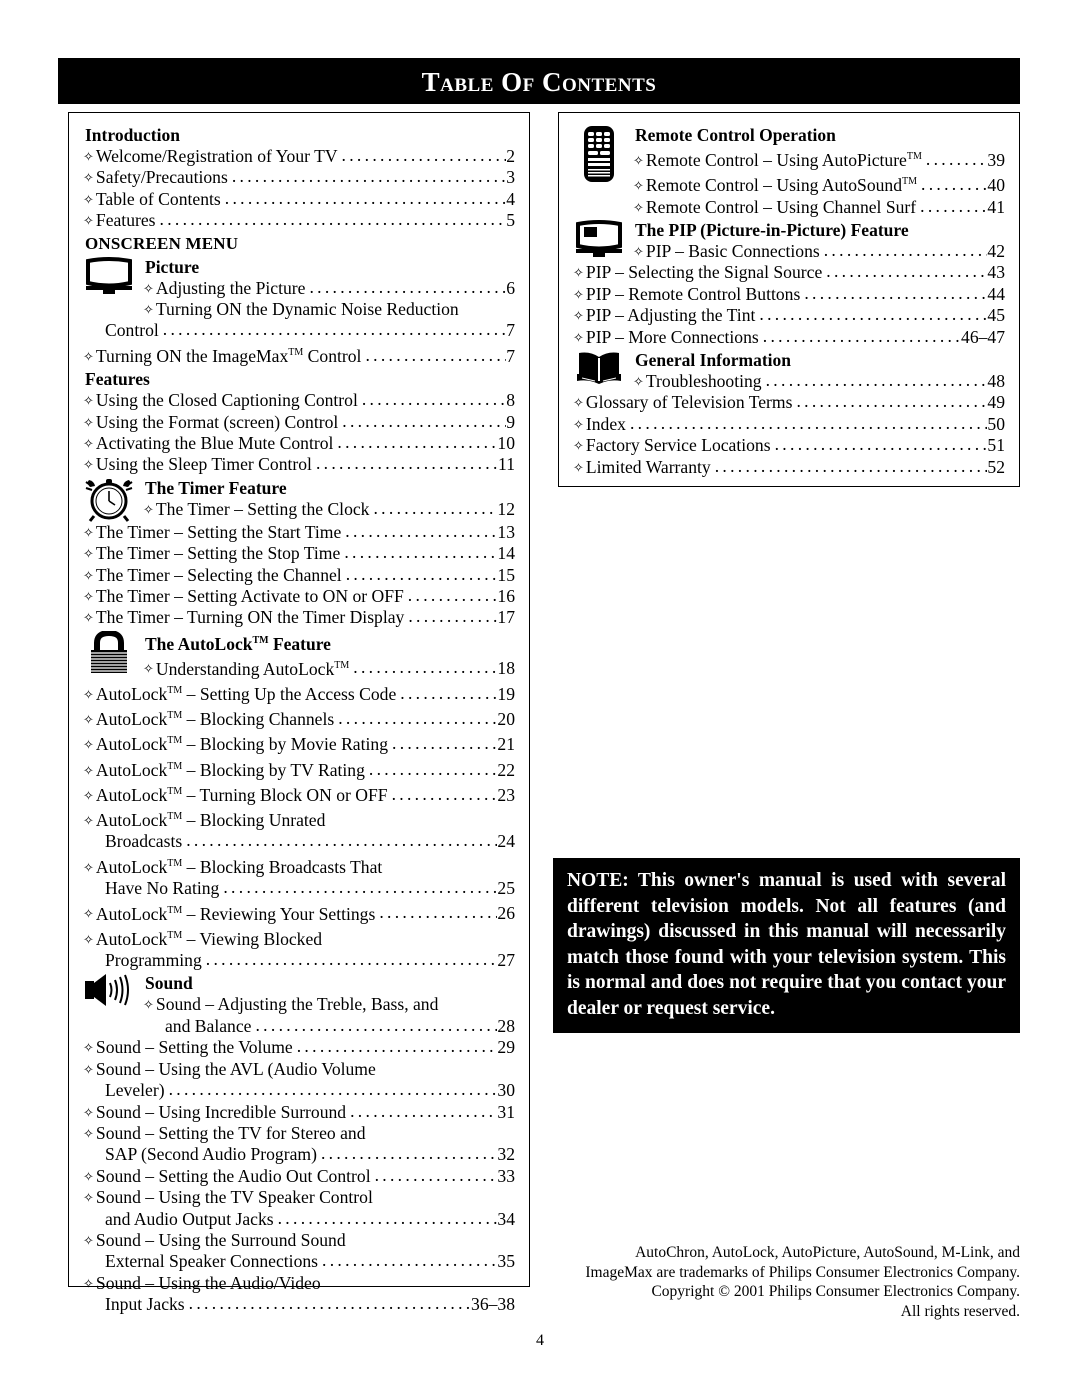 Image resolution: width=1080 pixels, height=1397 pixels. Describe the element at coordinates (506, 1261) in the screenshot. I see `toc-entry-page: 35` at that location.